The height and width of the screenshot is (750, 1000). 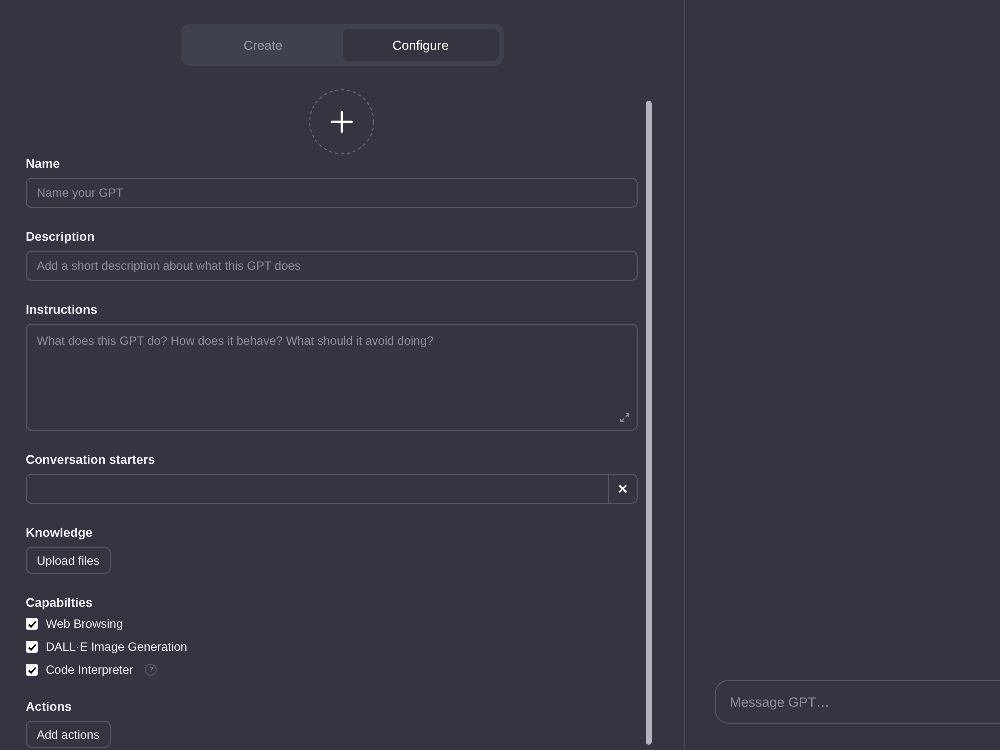 I want to click on field-label: Actions, so click(x=49, y=707).